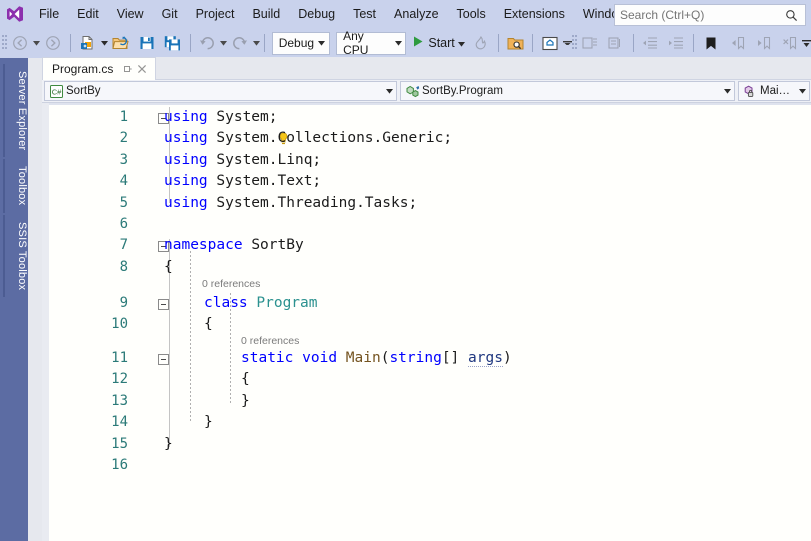 This screenshot has height=541, width=811. I want to click on navbar-class-dropdown: SortBy.Program, so click(567, 91).